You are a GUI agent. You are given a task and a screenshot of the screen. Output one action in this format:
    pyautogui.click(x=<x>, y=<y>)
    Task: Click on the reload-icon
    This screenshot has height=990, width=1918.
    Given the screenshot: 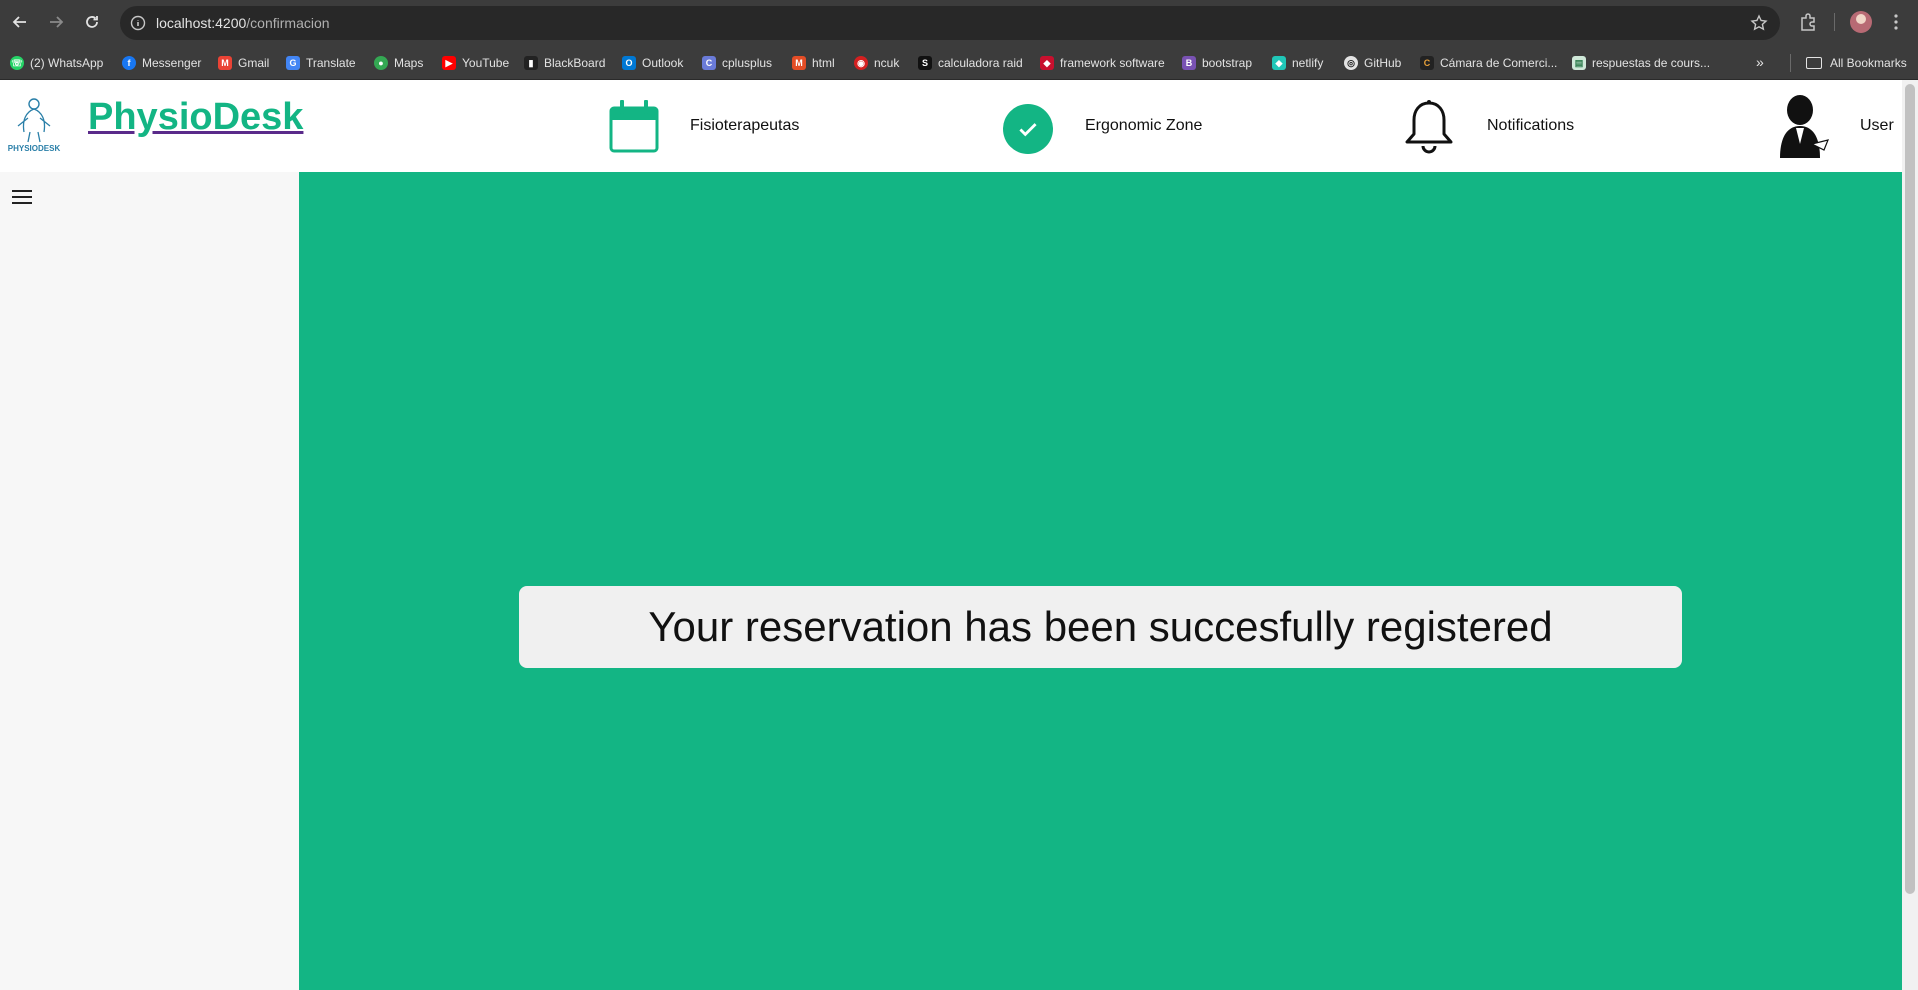 What is the action you would take?
    pyautogui.click(x=92, y=22)
    